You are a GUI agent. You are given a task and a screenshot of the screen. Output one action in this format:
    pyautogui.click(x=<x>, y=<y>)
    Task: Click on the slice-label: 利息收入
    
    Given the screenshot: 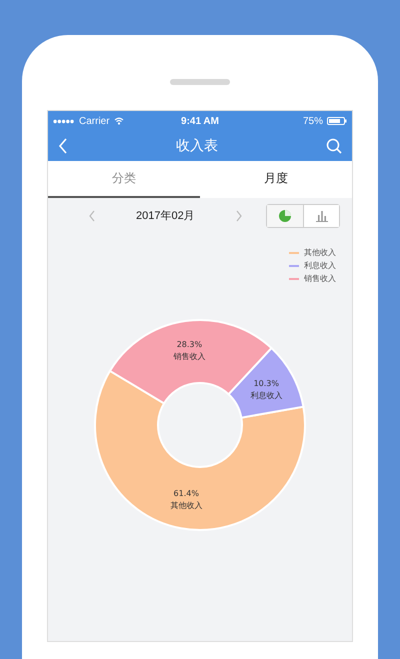 What is the action you would take?
    pyautogui.click(x=266, y=395)
    